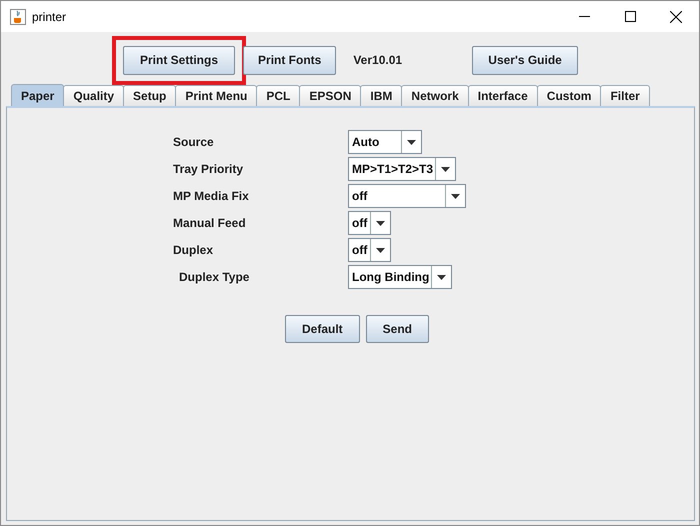 The height and width of the screenshot is (526, 700). Describe the element at coordinates (625, 95) in the screenshot. I see `tab: Filter` at that location.